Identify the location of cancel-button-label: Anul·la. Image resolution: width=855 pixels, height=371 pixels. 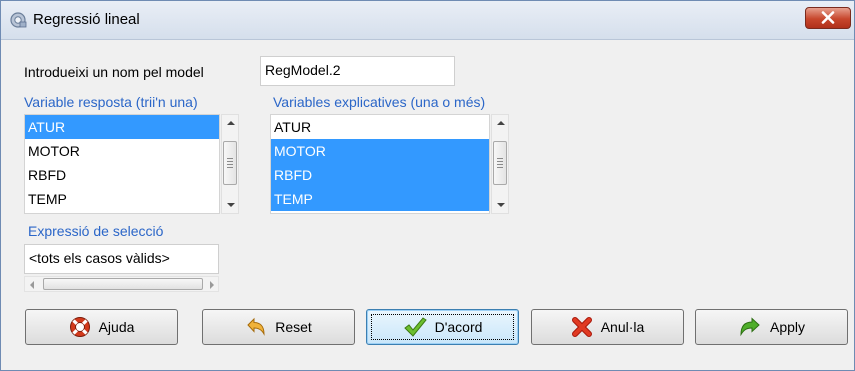
(622, 327).